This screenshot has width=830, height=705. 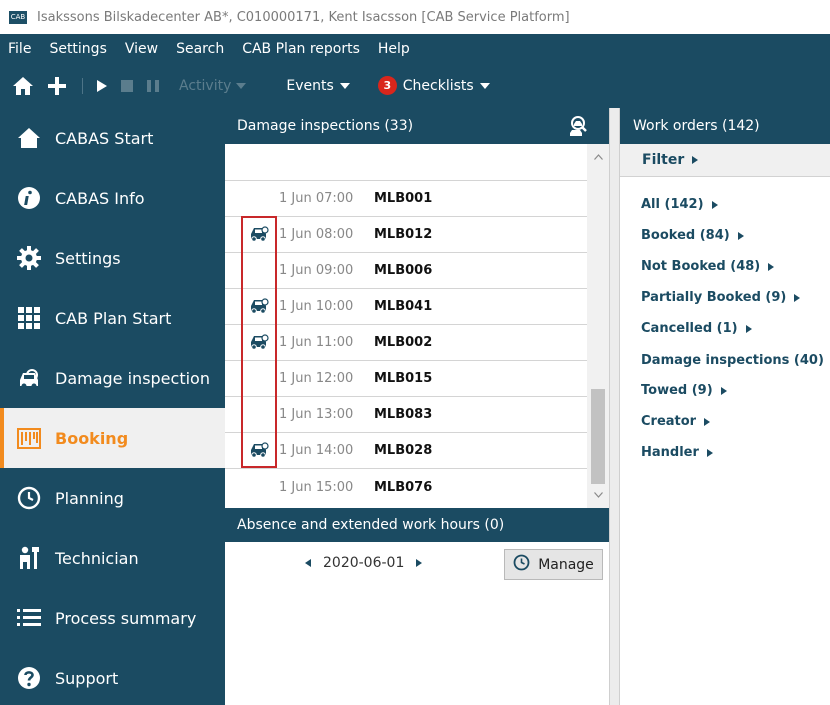 What do you see at coordinates (598, 326) in the screenshot?
I see `list-scrollbar` at bounding box center [598, 326].